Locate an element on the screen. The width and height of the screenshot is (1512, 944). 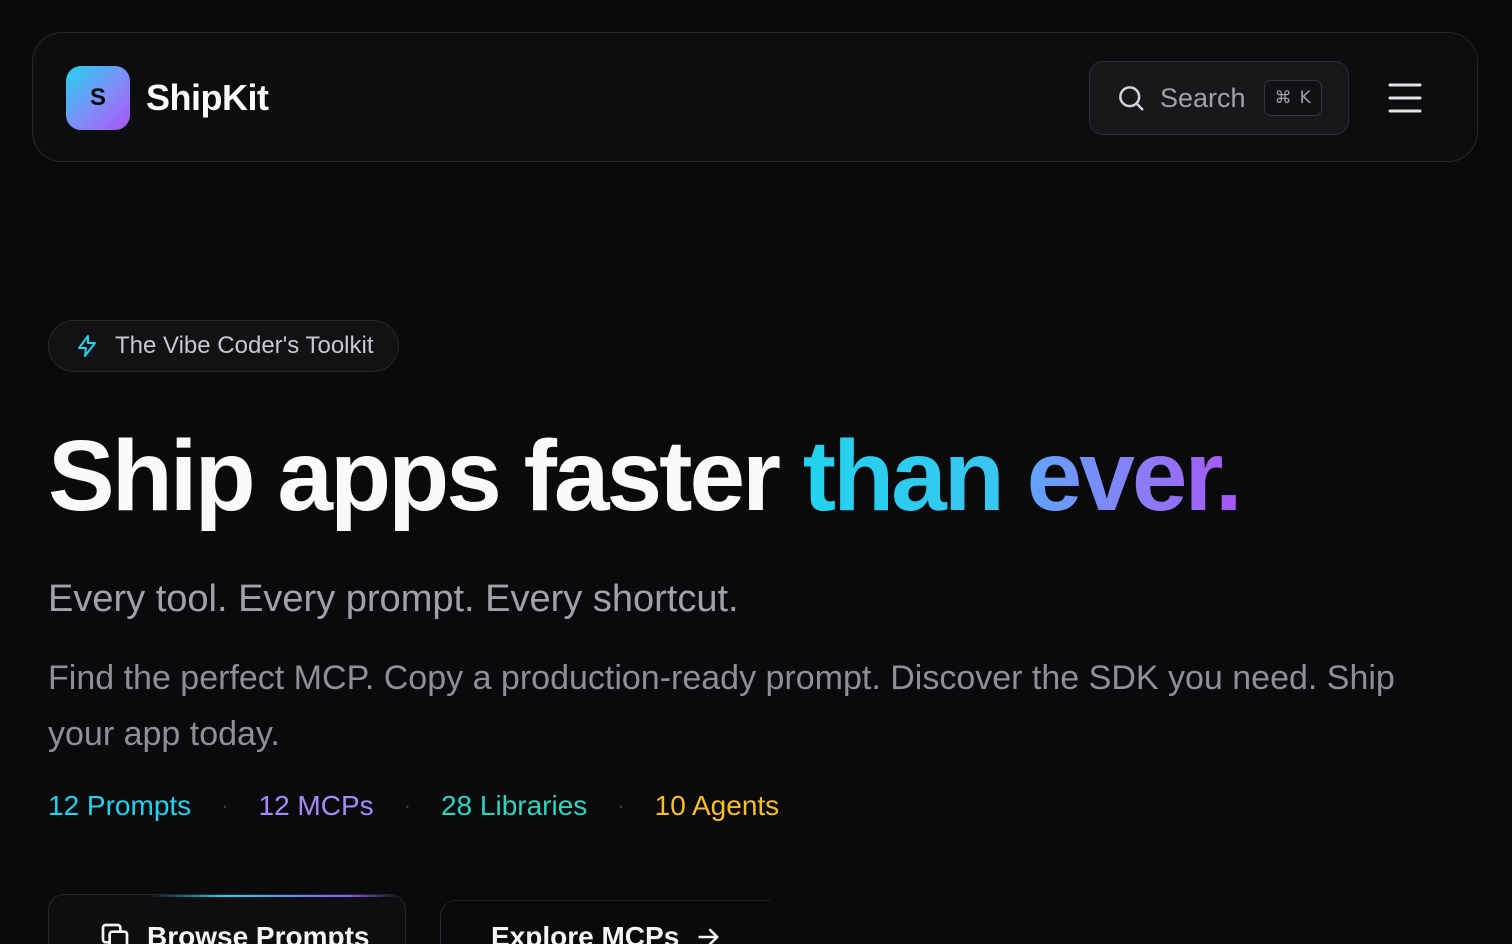
badge-text: The Vibe Coder's Toolkit is located at coordinates (244, 345).